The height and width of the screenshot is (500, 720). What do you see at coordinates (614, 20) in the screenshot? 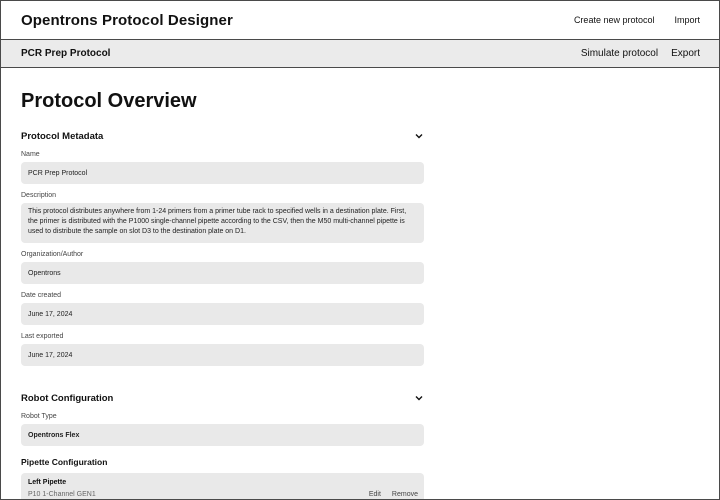
I see `create-new-protocol-link: Create new protocol` at bounding box center [614, 20].